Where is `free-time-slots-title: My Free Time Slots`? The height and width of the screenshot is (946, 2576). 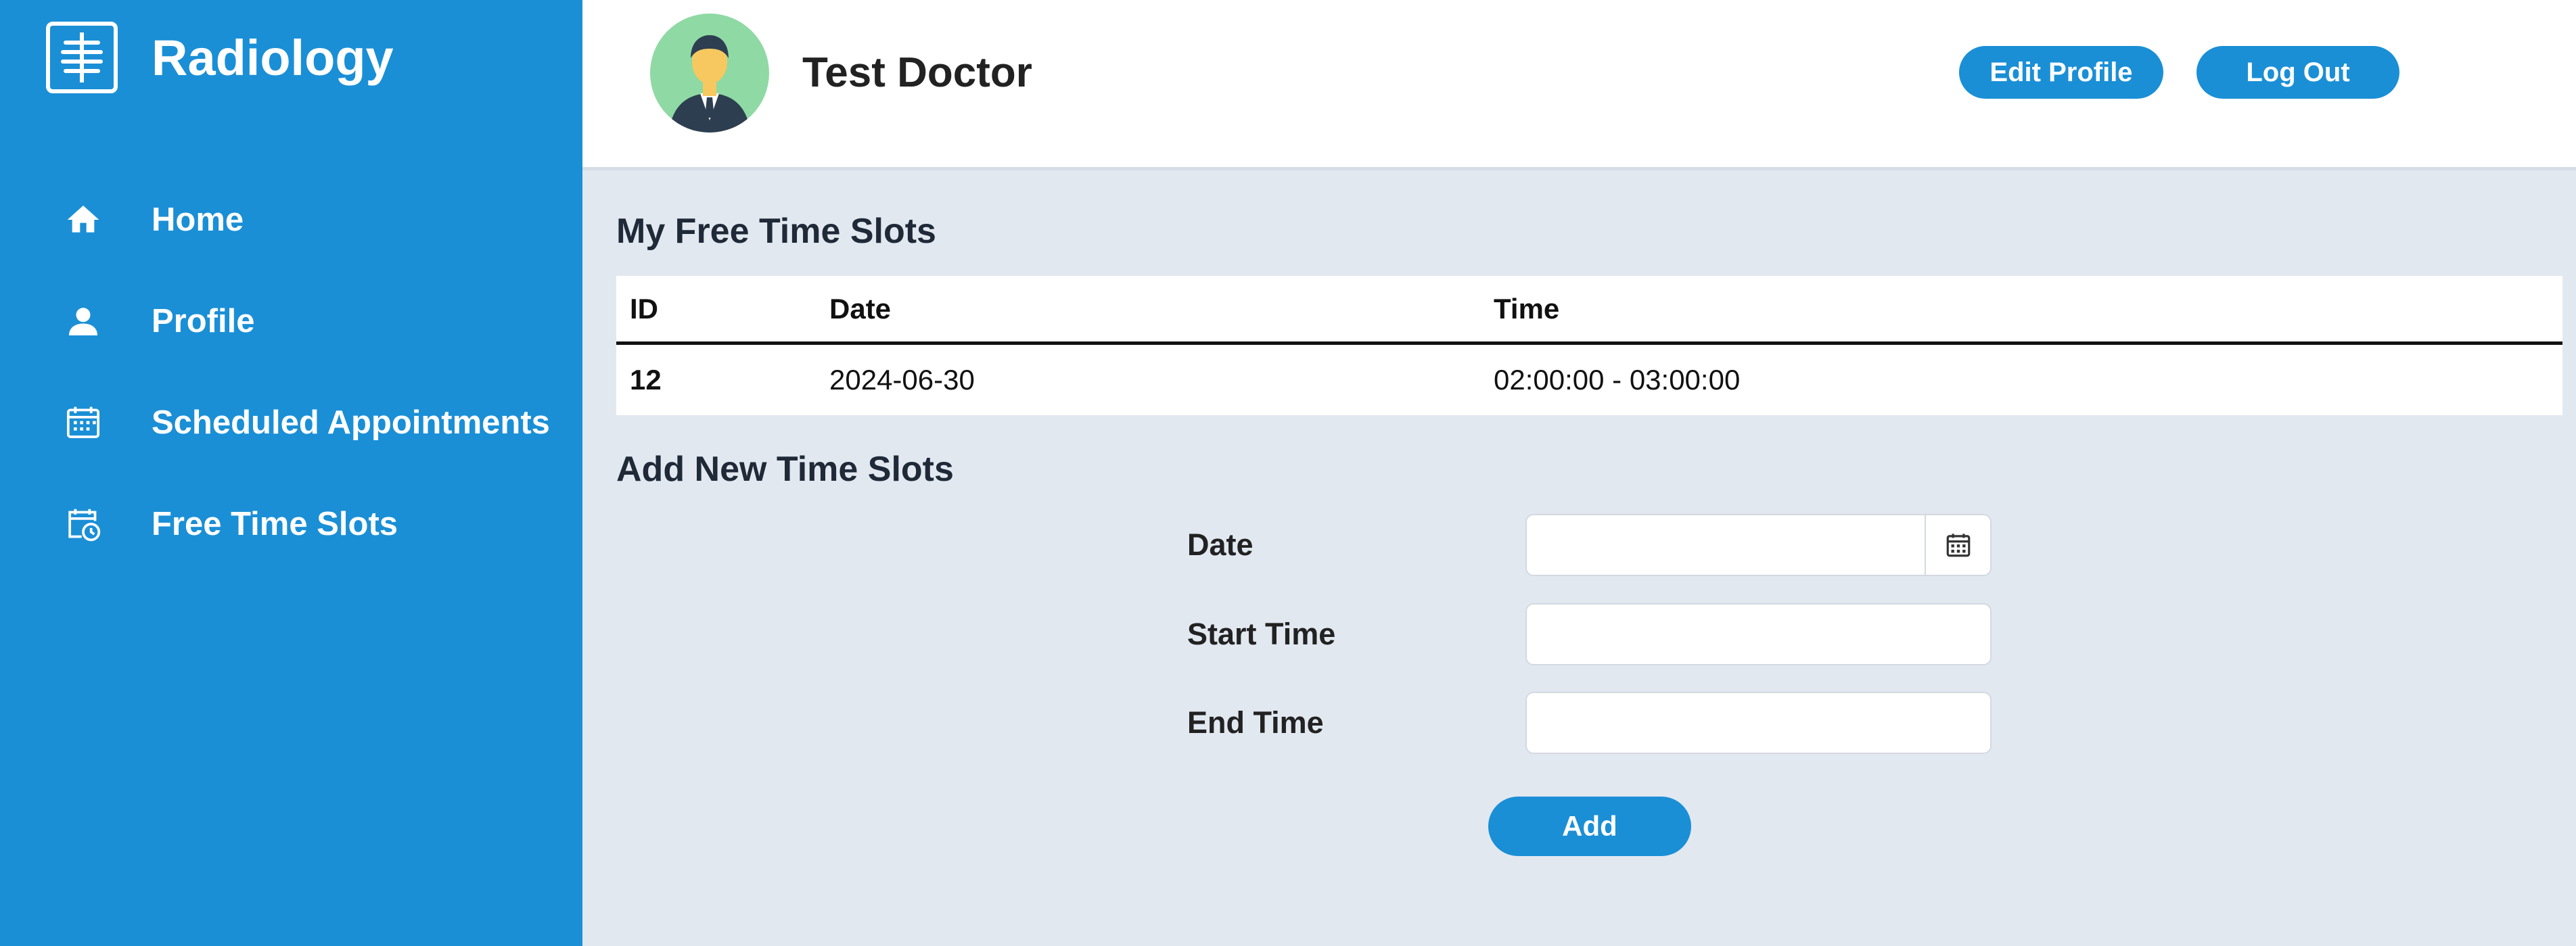 free-time-slots-title: My Free Time Slots is located at coordinates (776, 231).